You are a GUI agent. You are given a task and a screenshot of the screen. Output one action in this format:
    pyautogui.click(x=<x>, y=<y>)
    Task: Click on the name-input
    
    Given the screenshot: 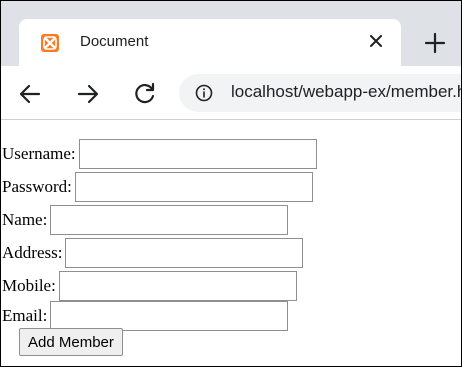 What is the action you would take?
    pyautogui.click(x=169, y=220)
    